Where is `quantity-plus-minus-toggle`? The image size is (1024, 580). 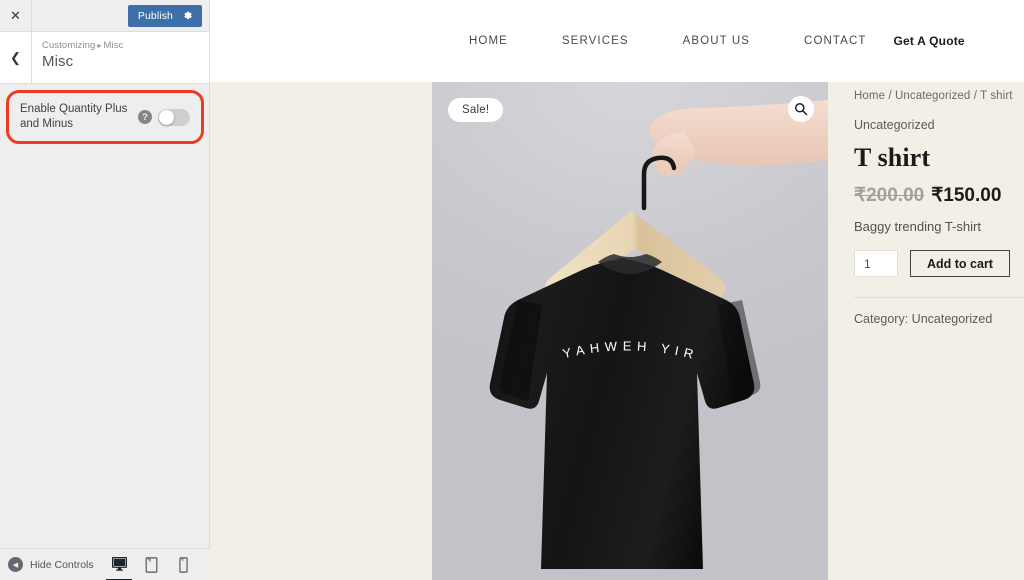
quantity-plus-minus-toggle is located at coordinates (174, 117).